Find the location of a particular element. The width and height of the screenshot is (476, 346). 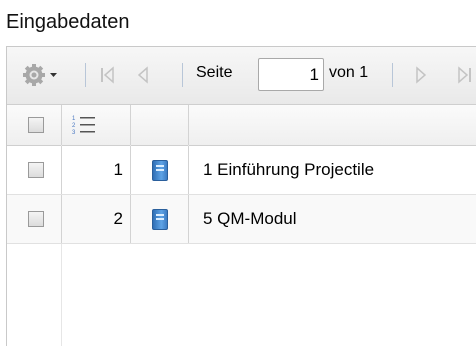

last-page-button is located at coordinates (464, 75).